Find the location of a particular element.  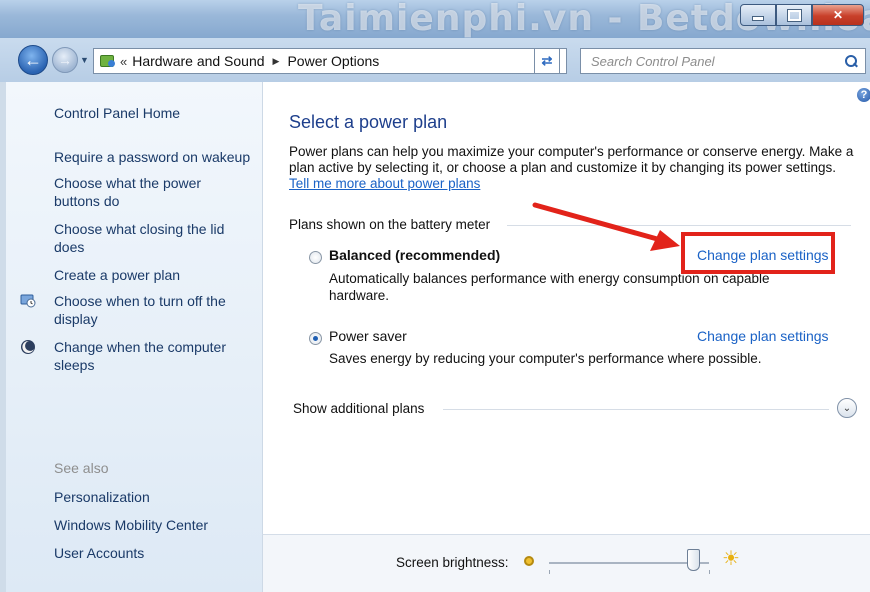

show-more-divider is located at coordinates (636, 409).